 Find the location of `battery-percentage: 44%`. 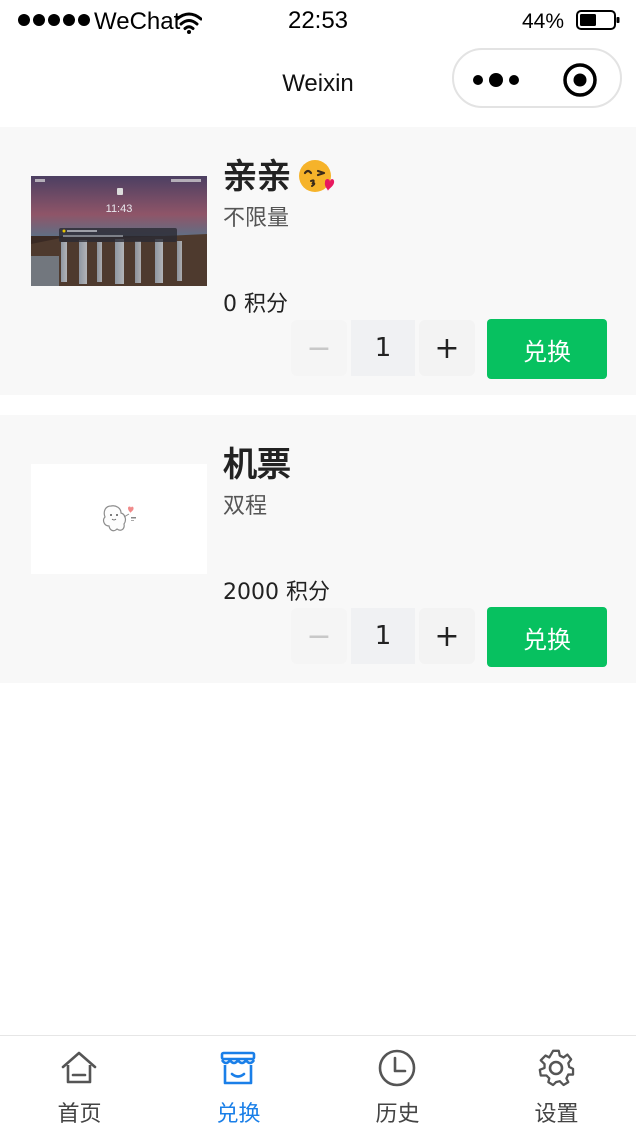

battery-percentage: 44% is located at coordinates (542, 21).